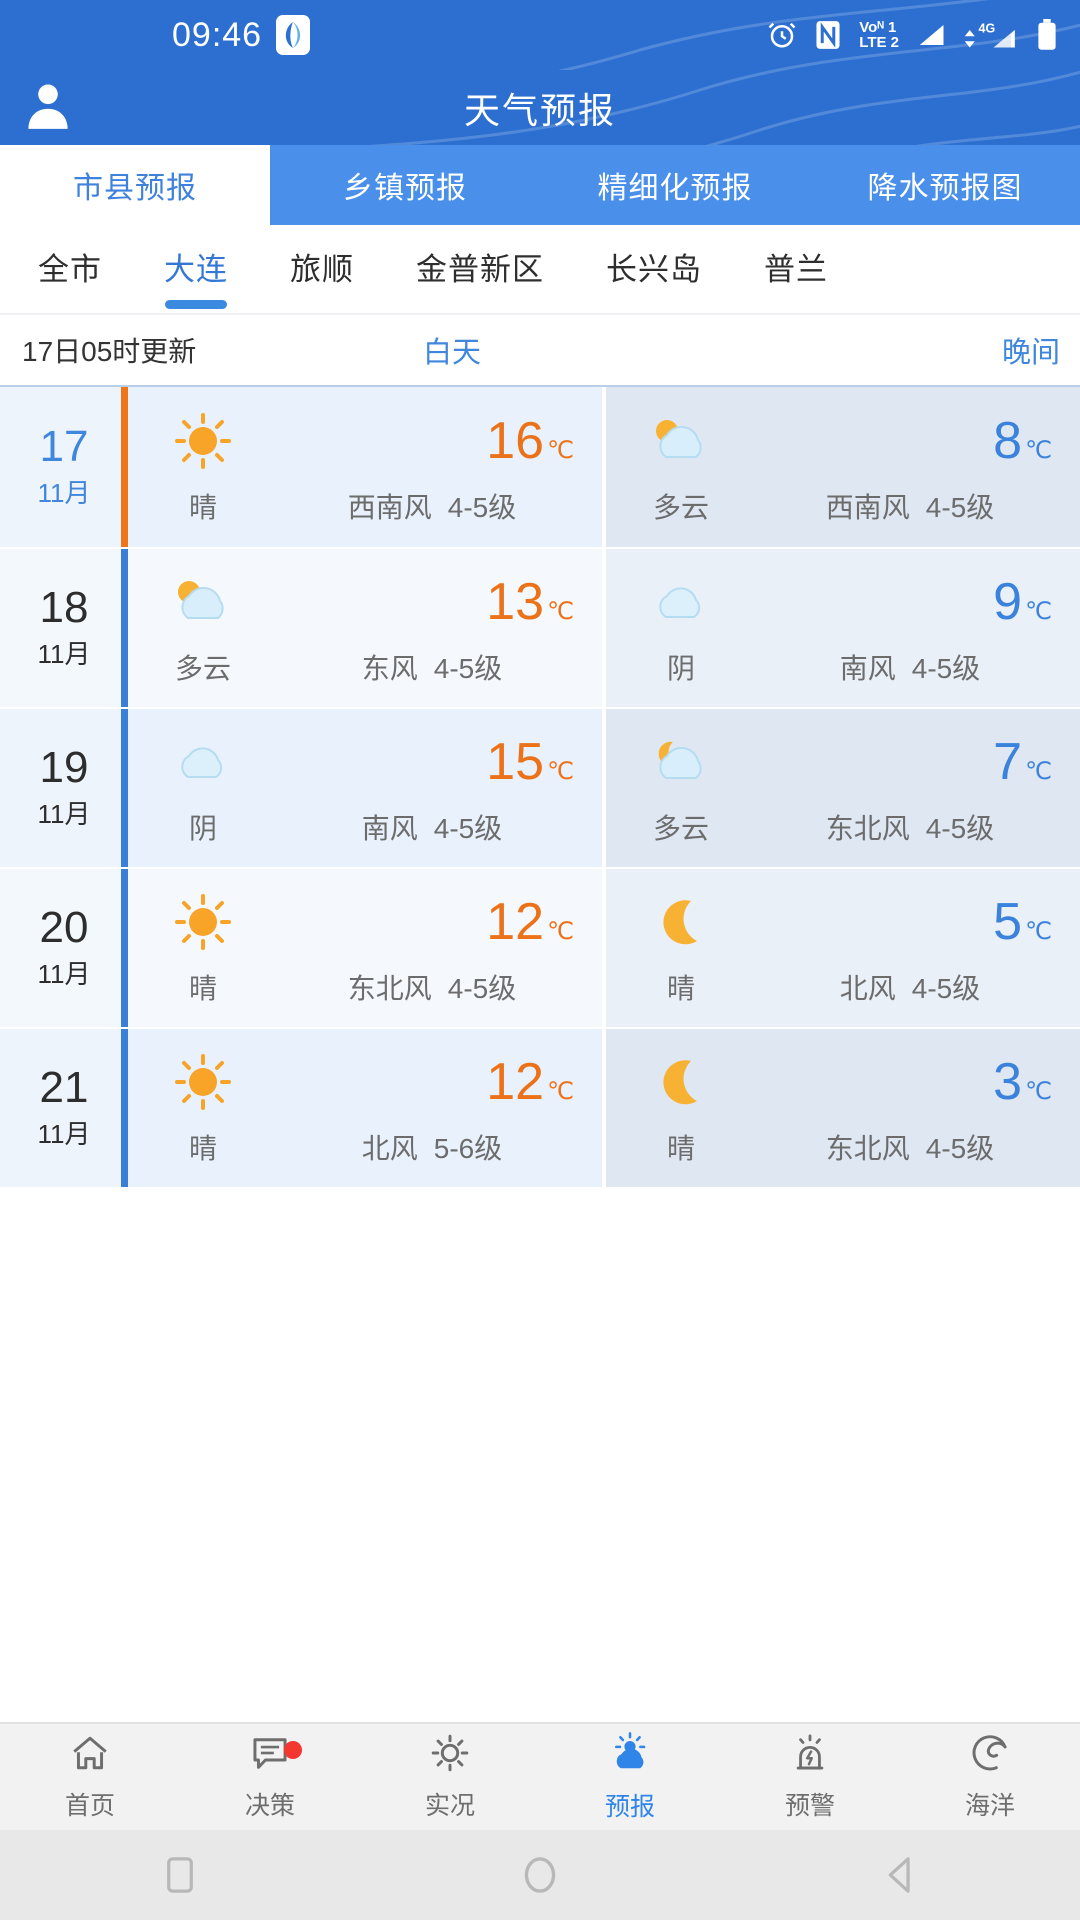 The width and height of the screenshot is (1080, 1920). What do you see at coordinates (945, 185) in the screenshot?
I see `tab-precipitation-map: 降水预报图` at bounding box center [945, 185].